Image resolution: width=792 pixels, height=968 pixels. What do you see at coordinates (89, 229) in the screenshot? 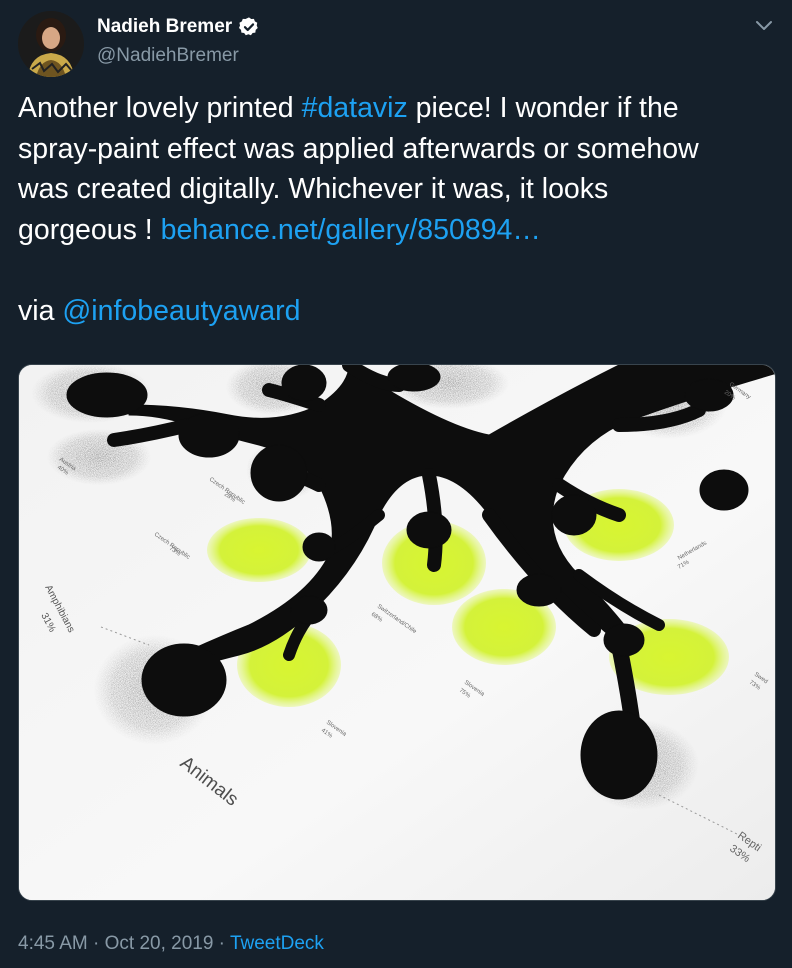
I see `tweet-text-segment: gorgeous !` at bounding box center [89, 229].